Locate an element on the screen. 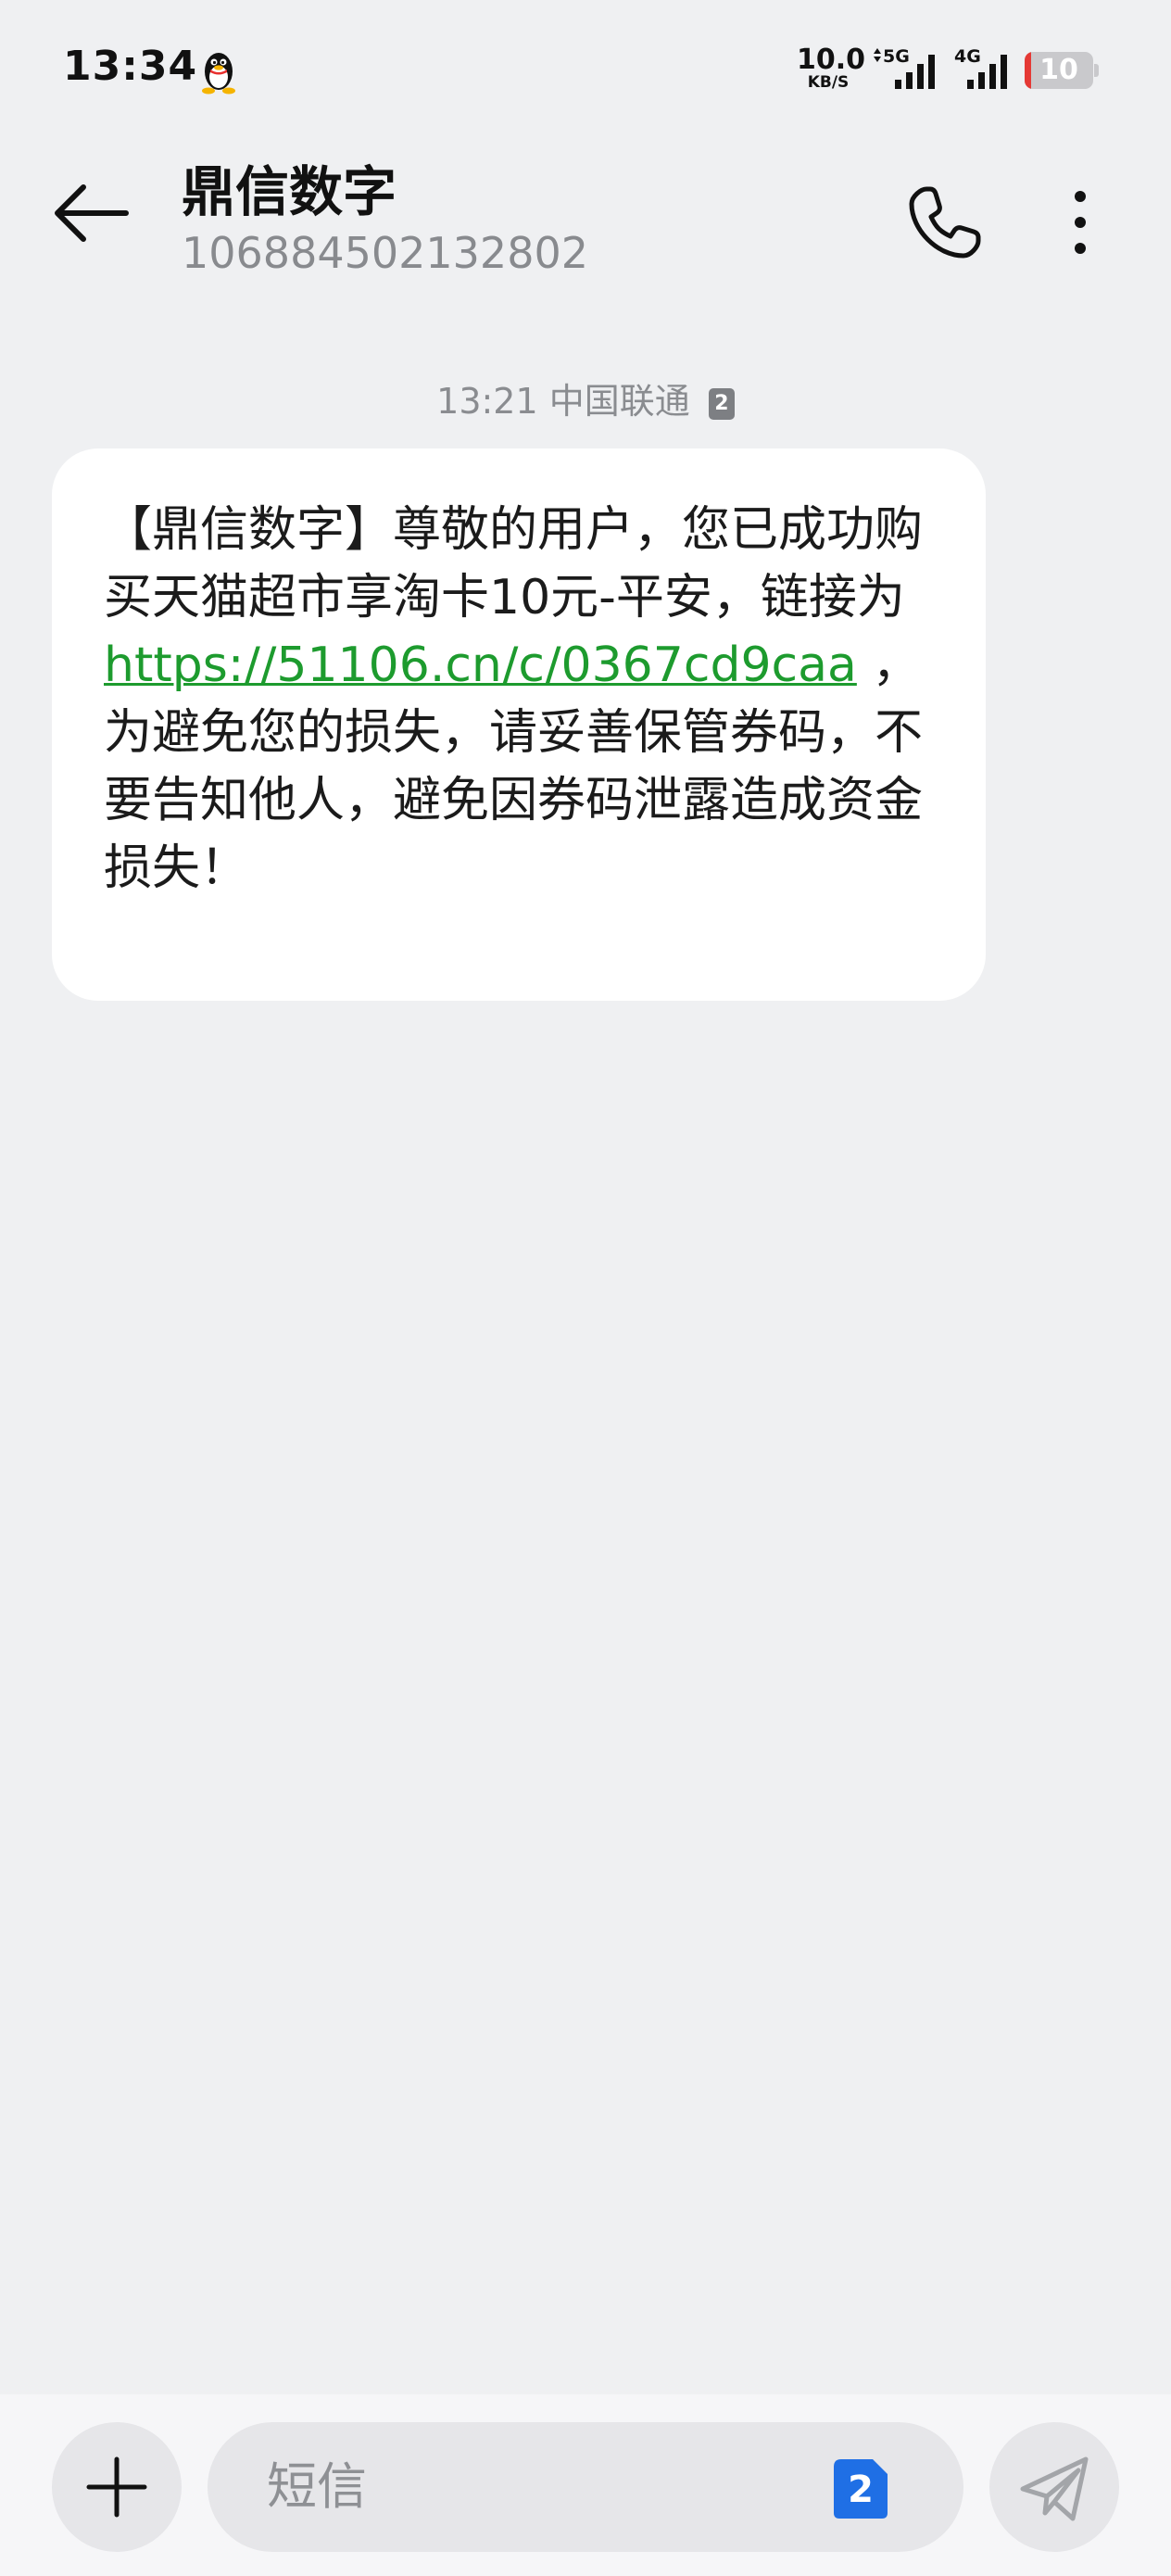  battery-level: 10 is located at coordinates (1059, 70).